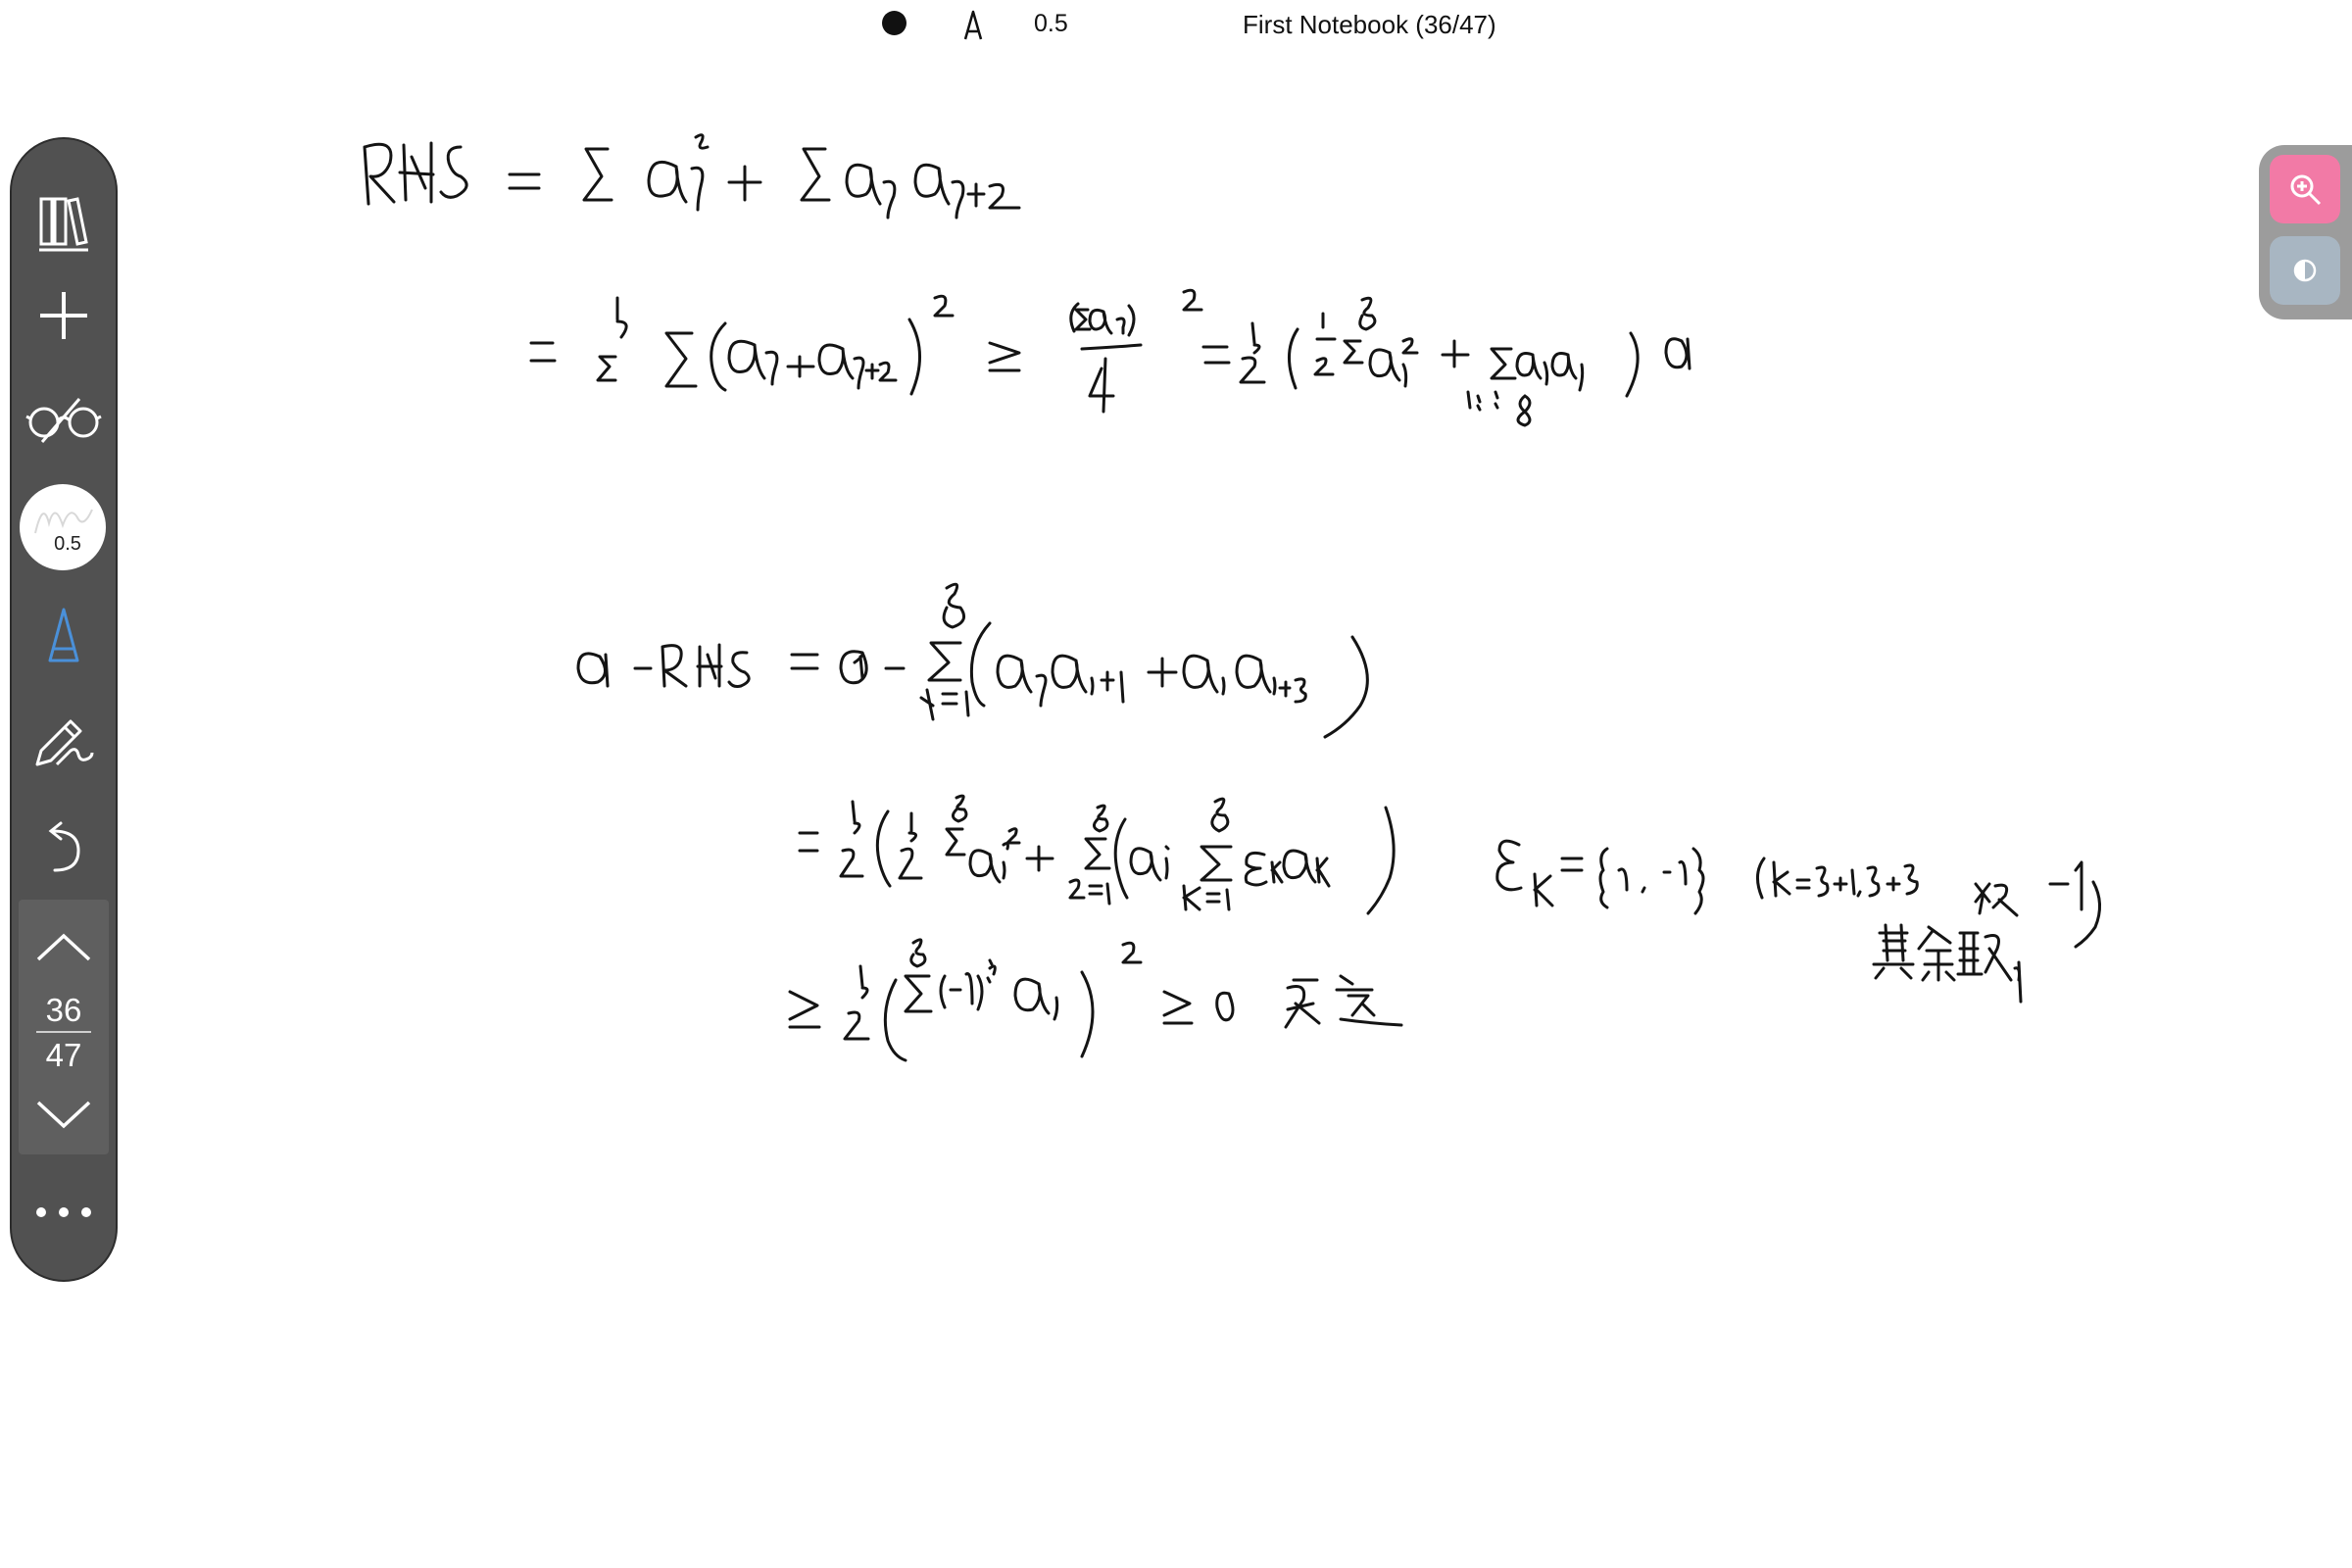 The image size is (2352, 1568). Describe the element at coordinates (2305, 232) in the screenshot. I see `right-panel` at that location.